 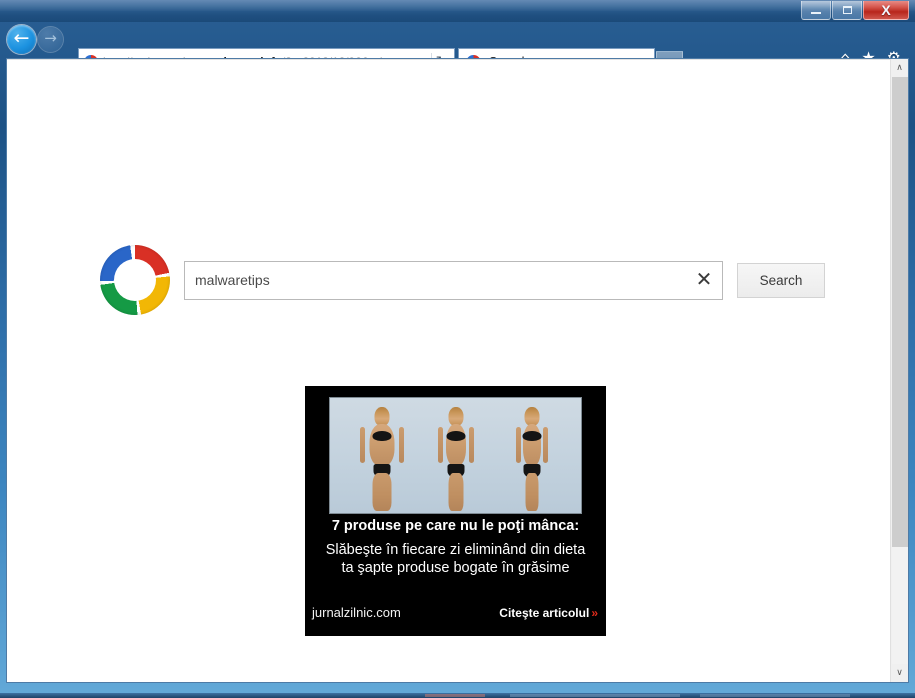 I want to click on taskbar-peek, so click(x=457, y=695).